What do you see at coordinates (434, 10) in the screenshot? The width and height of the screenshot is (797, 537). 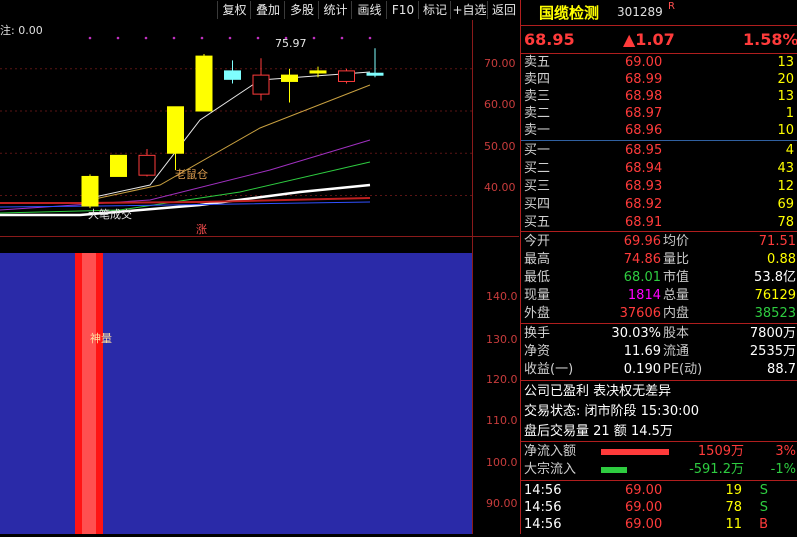 I see `toolbar-button-6: 标记` at bounding box center [434, 10].